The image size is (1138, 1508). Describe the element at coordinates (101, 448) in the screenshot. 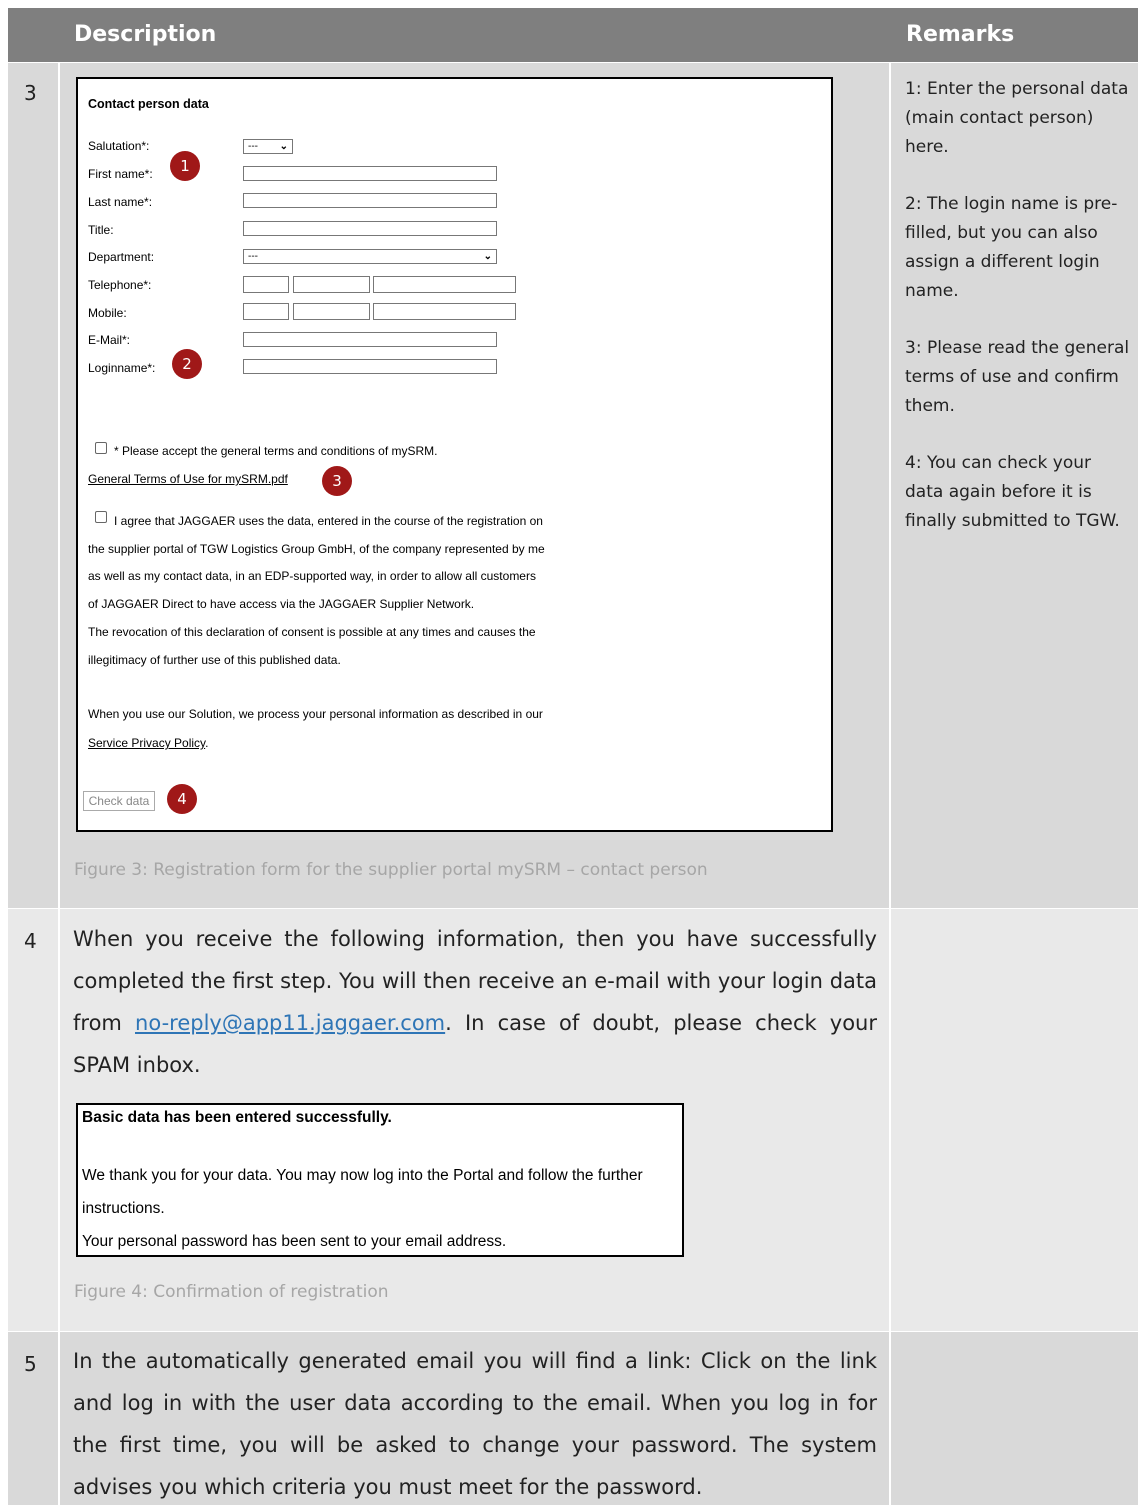

I see `terms-checkbox` at that location.